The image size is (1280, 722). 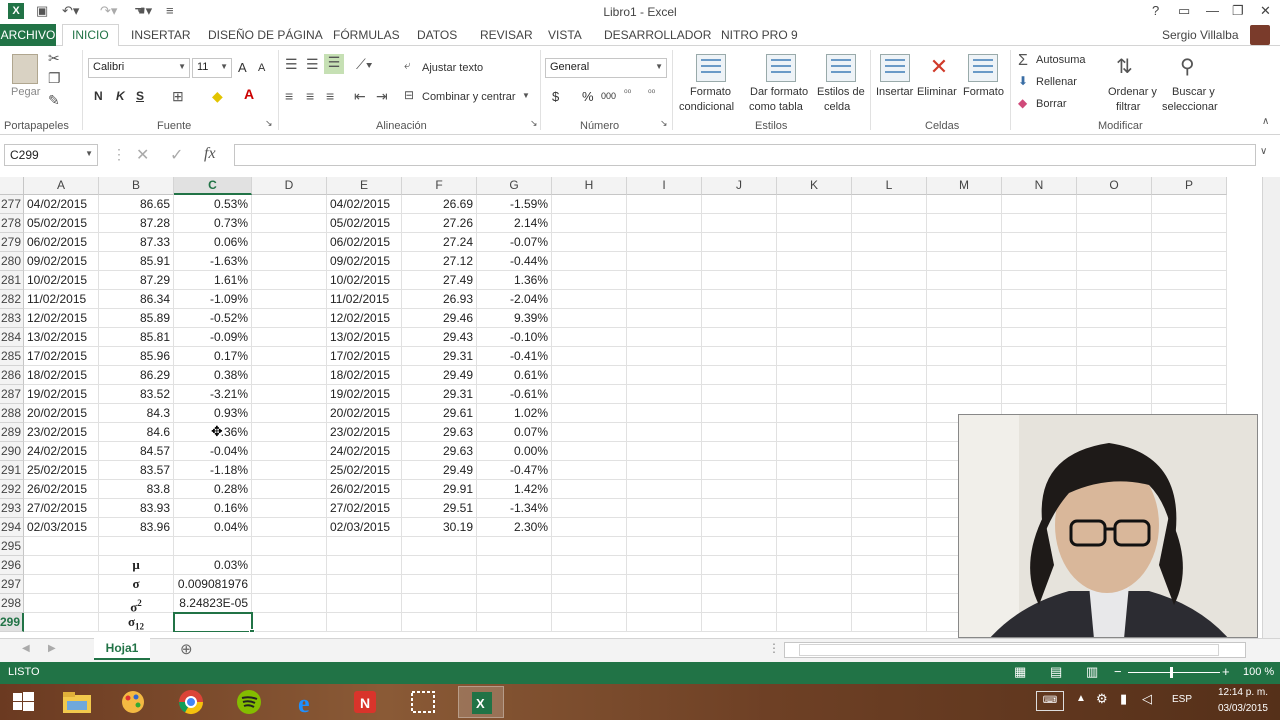 What do you see at coordinates (289, 527) in the screenshot?
I see `cell-d294` at bounding box center [289, 527].